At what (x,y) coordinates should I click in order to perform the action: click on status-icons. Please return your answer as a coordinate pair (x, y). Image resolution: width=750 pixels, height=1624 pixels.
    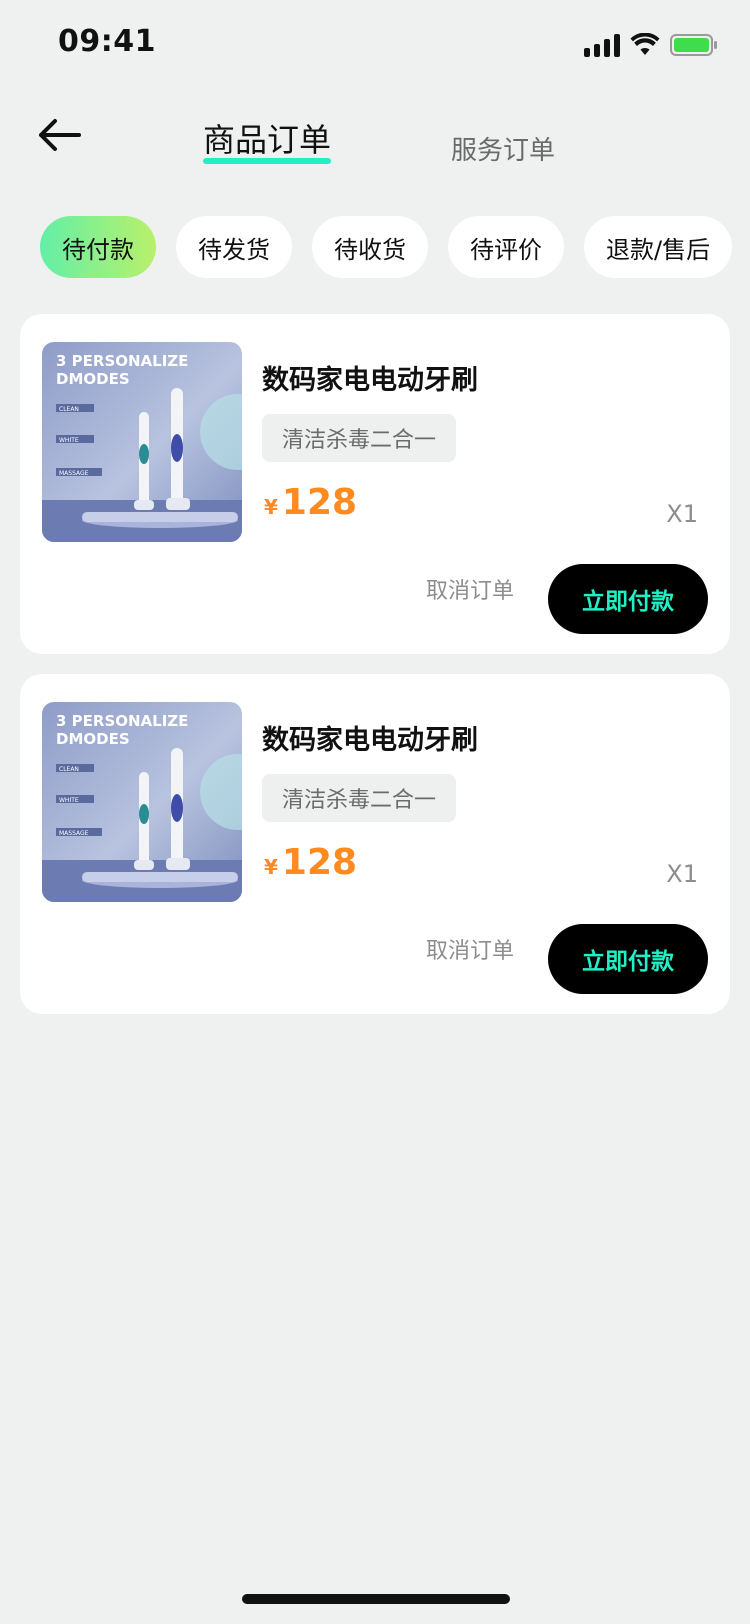
    Looking at the image, I should click on (651, 45).